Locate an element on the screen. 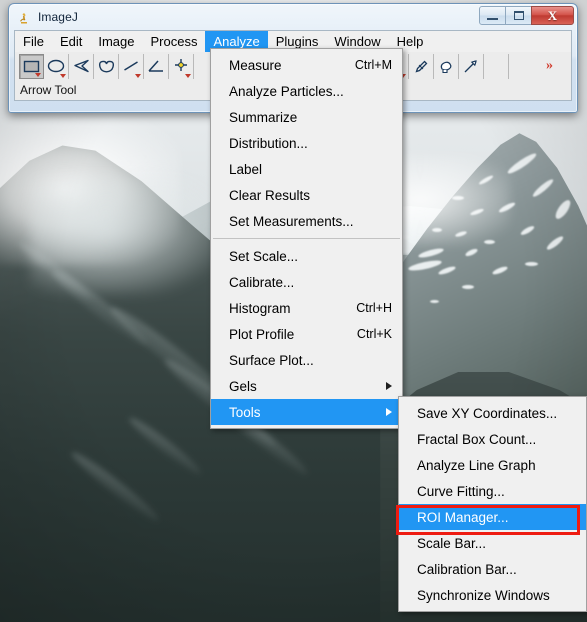 Image resolution: width=587 pixels, height=622 pixels. menu-item-tools-label: Tools is located at coordinates (245, 412).